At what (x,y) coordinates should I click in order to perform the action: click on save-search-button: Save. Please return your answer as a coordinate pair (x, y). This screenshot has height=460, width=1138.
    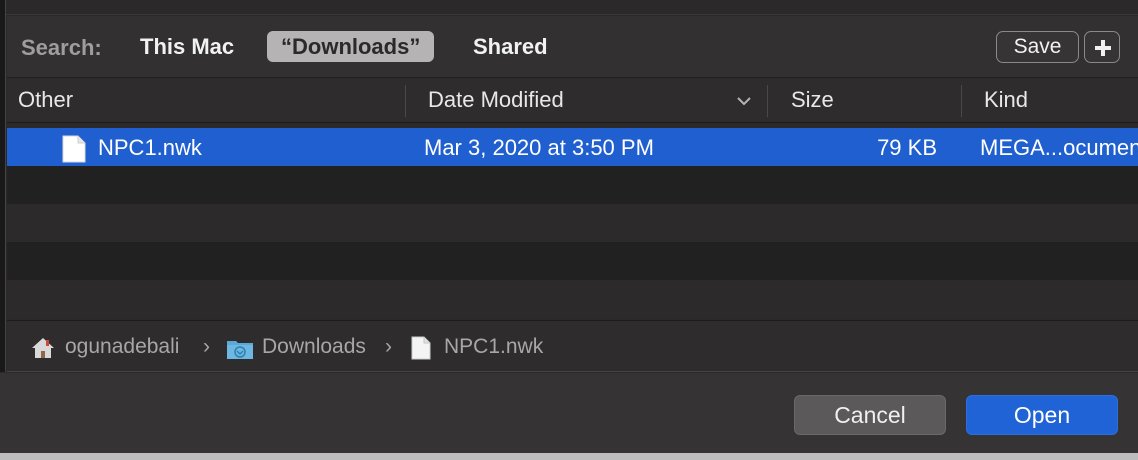
    Looking at the image, I should click on (1037, 47).